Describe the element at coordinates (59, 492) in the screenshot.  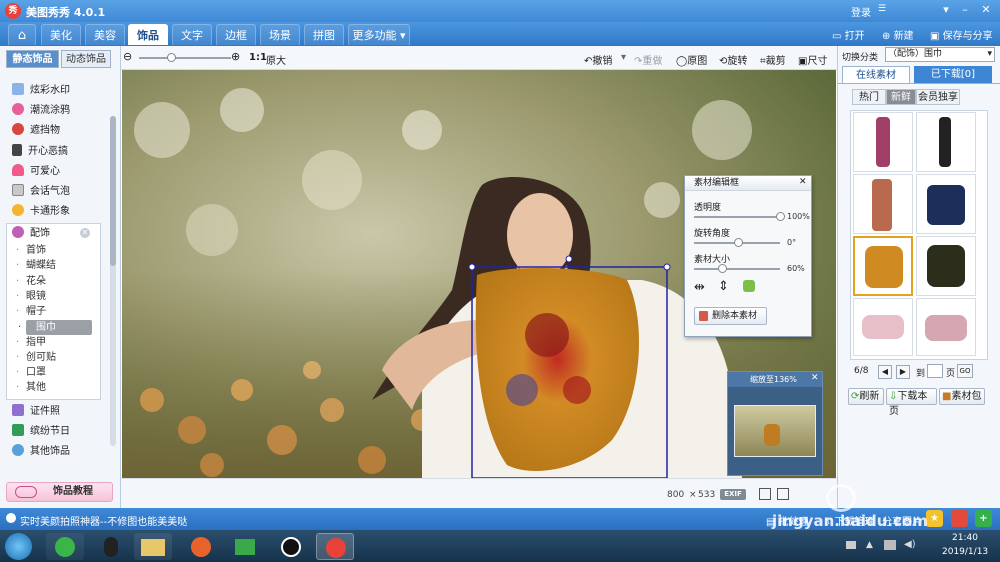
I see `tutorial-button: 饰品教程` at that location.